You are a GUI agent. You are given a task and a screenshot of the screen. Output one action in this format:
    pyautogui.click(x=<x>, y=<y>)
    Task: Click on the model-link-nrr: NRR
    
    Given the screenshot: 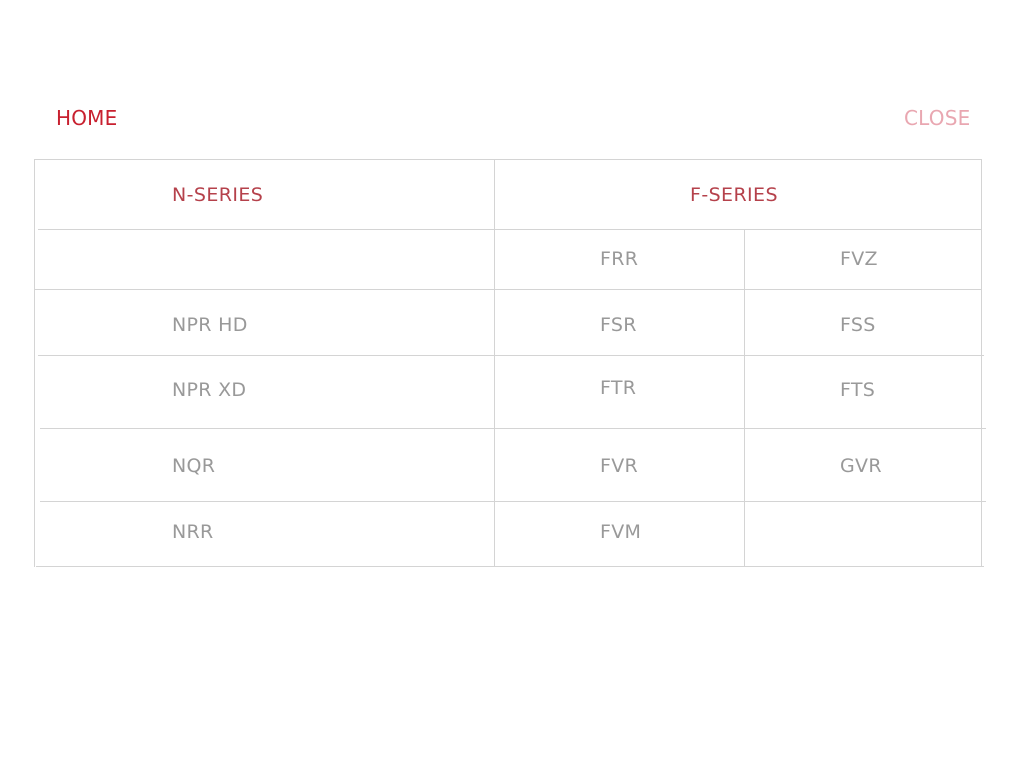 What is the action you would take?
    pyautogui.click(x=193, y=532)
    